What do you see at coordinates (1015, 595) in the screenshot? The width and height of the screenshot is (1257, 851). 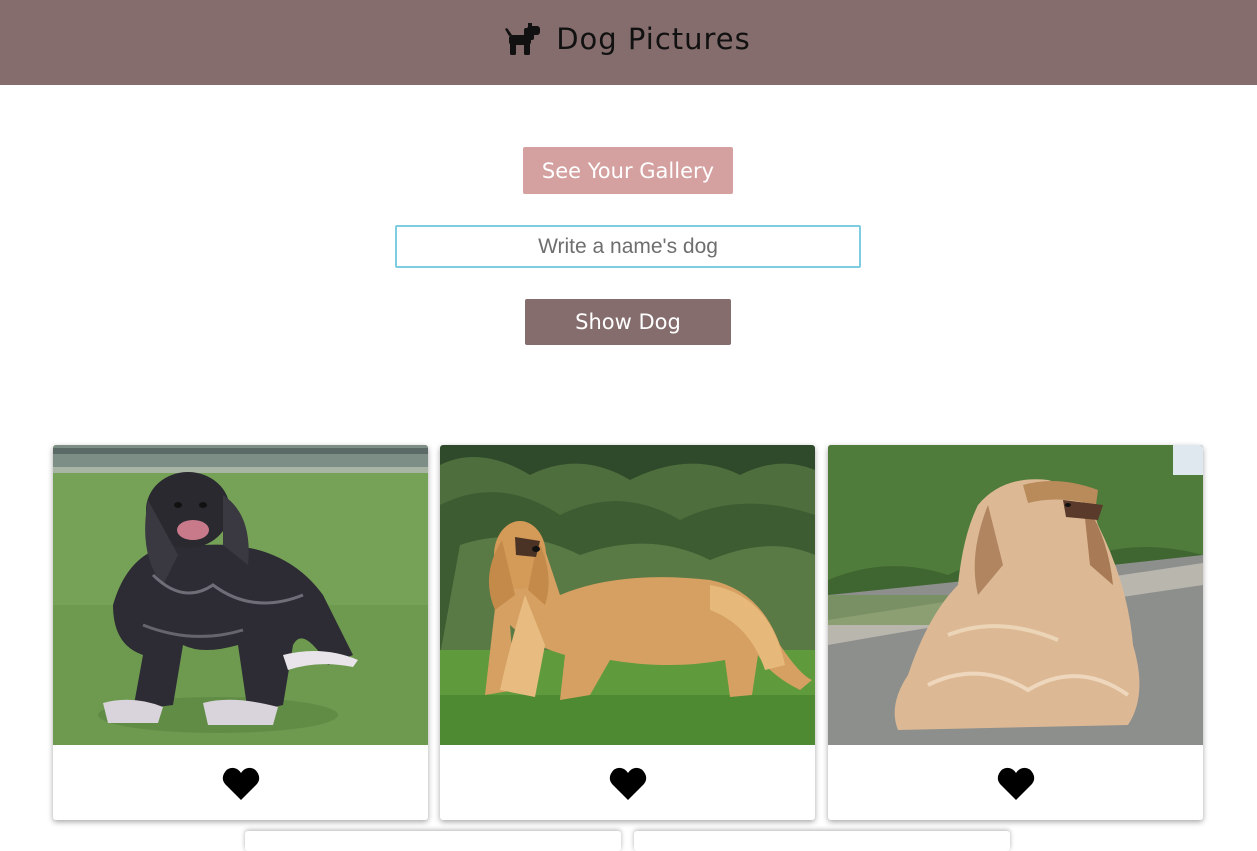 I see `cream-afghan-hound-photo` at bounding box center [1015, 595].